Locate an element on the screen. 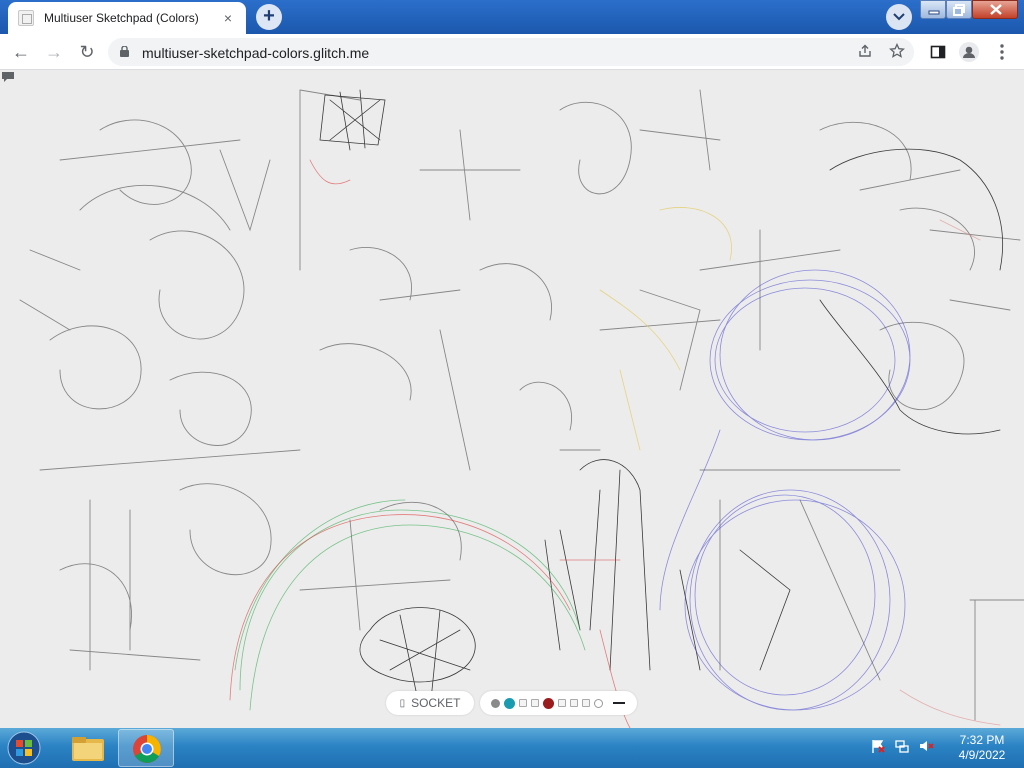 Image resolution: width=1024 pixels, height=773 pixels. system-tray is located at coordinates (902, 746).